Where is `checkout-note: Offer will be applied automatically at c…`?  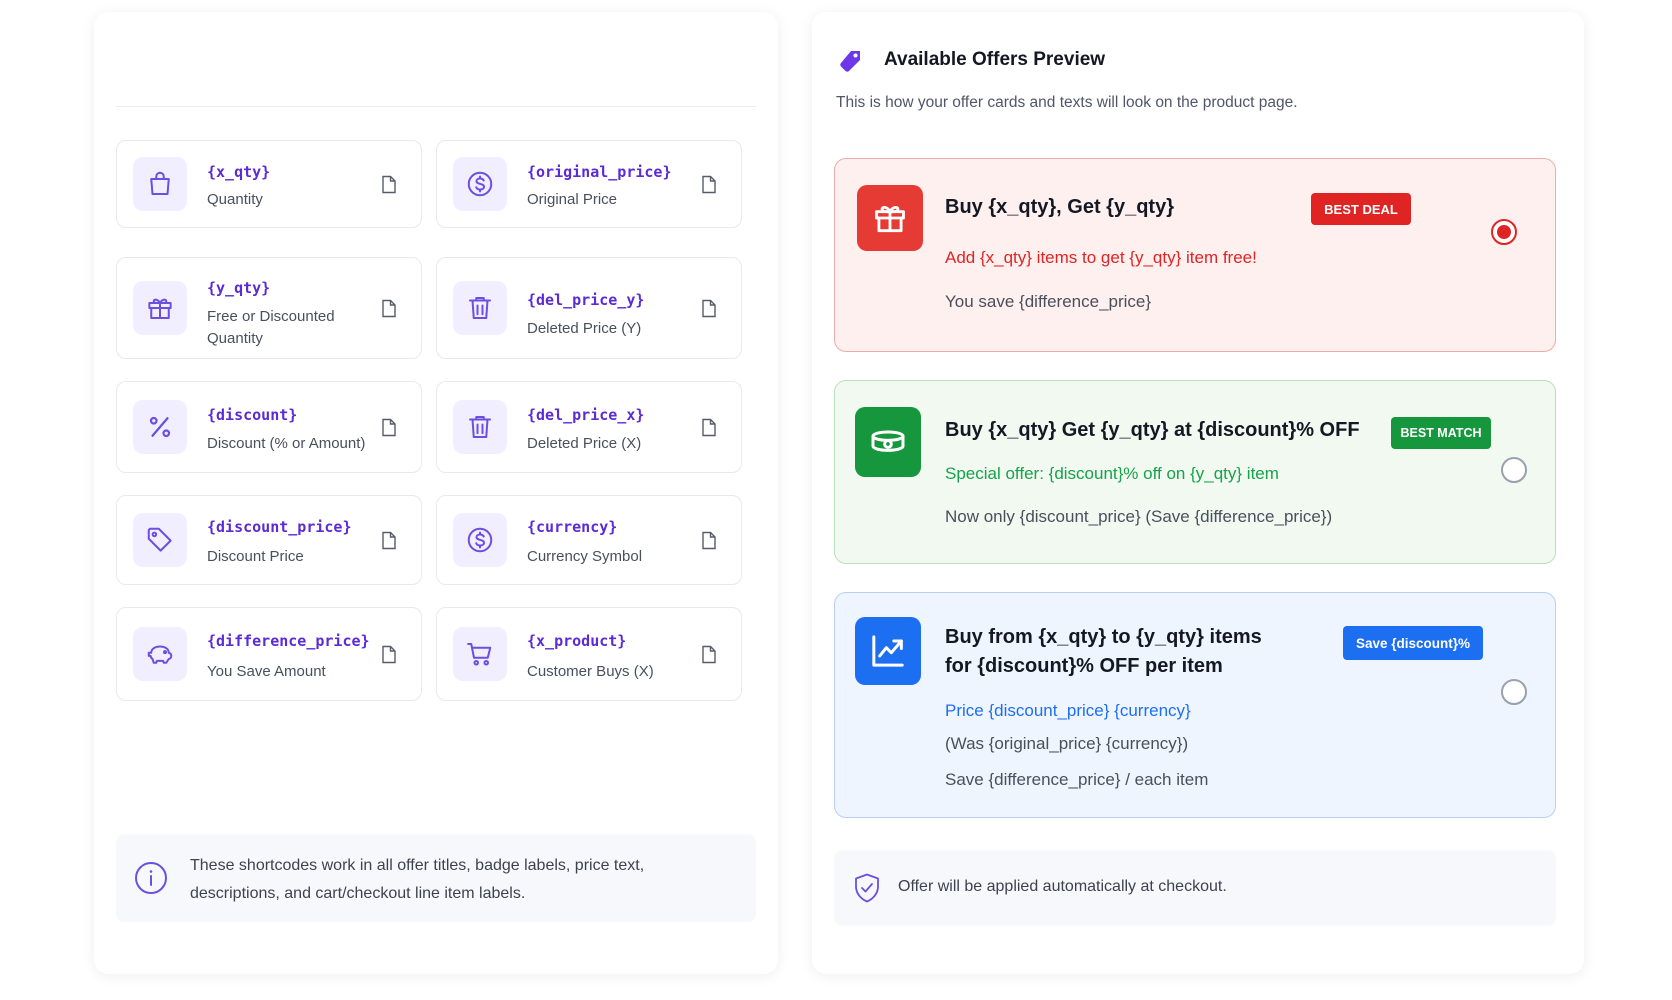
checkout-note: Offer will be applied automatically at c… is located at coordinates (1195, 888).